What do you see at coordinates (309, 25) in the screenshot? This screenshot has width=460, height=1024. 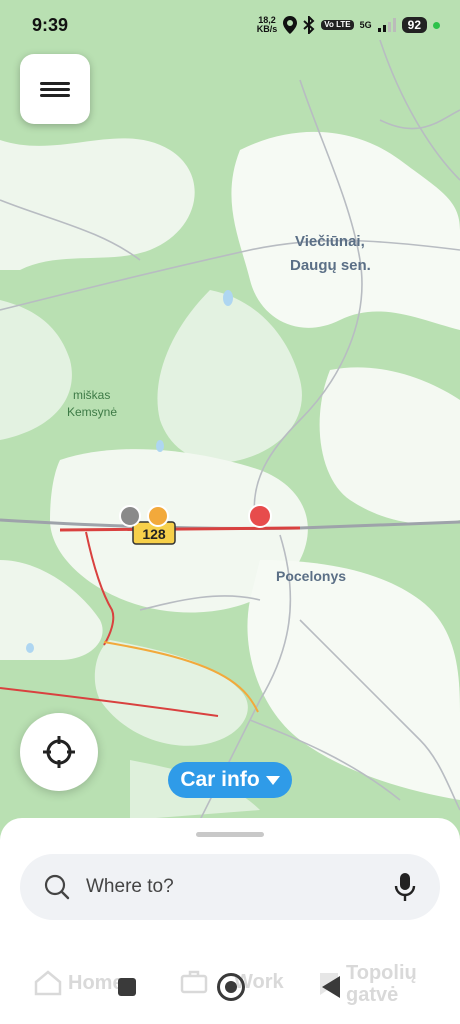 I see `bluetooth-icon` at bounding box center [309, 25].